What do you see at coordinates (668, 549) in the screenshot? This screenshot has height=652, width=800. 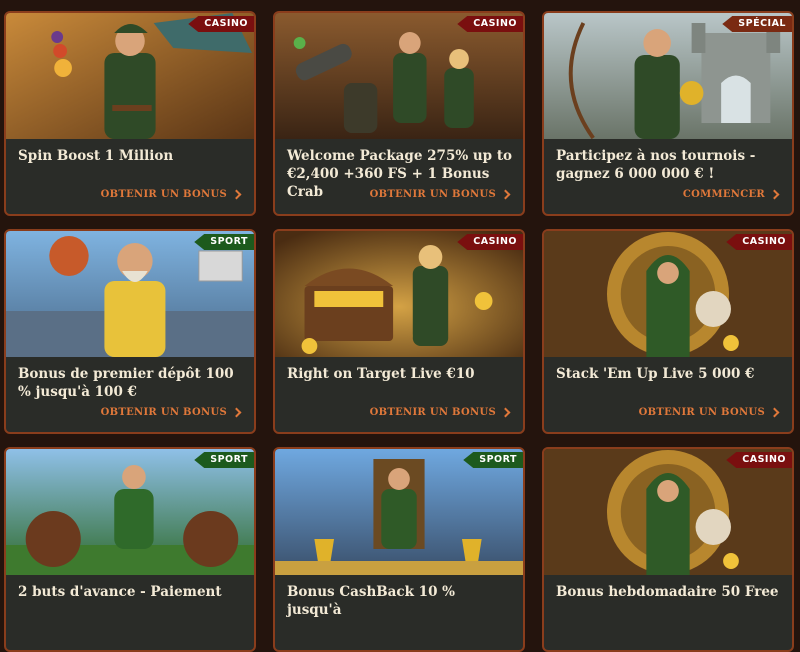 I see `promo-card: CASINO Bonus hebdomadaire 50 Free` at bounding box center [668, 549].